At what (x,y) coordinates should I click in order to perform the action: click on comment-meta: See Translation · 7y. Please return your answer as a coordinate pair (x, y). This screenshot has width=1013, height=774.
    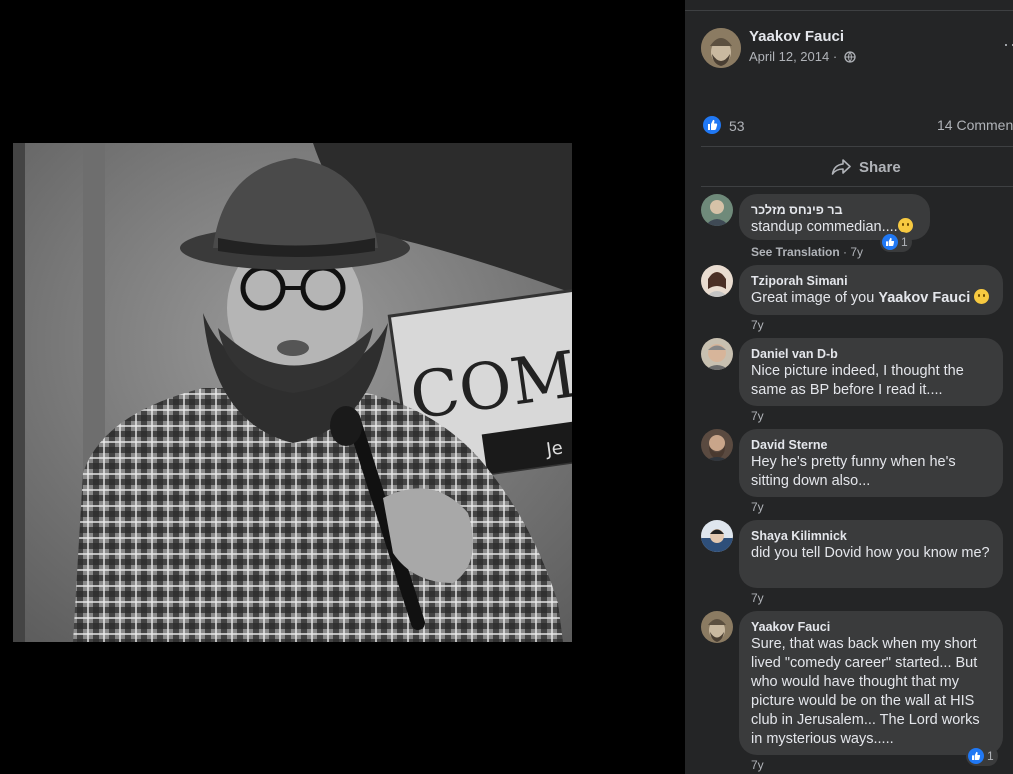
    Looking at the image, I should click on (807, 252).